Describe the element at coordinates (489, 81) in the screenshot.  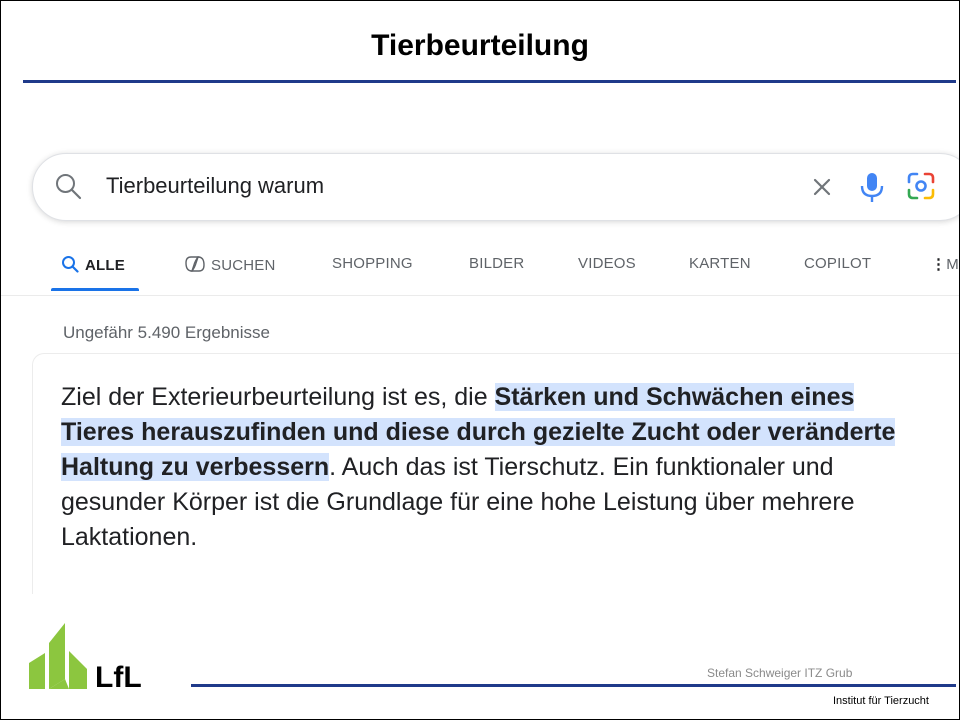
I see `title-divider` at that location.